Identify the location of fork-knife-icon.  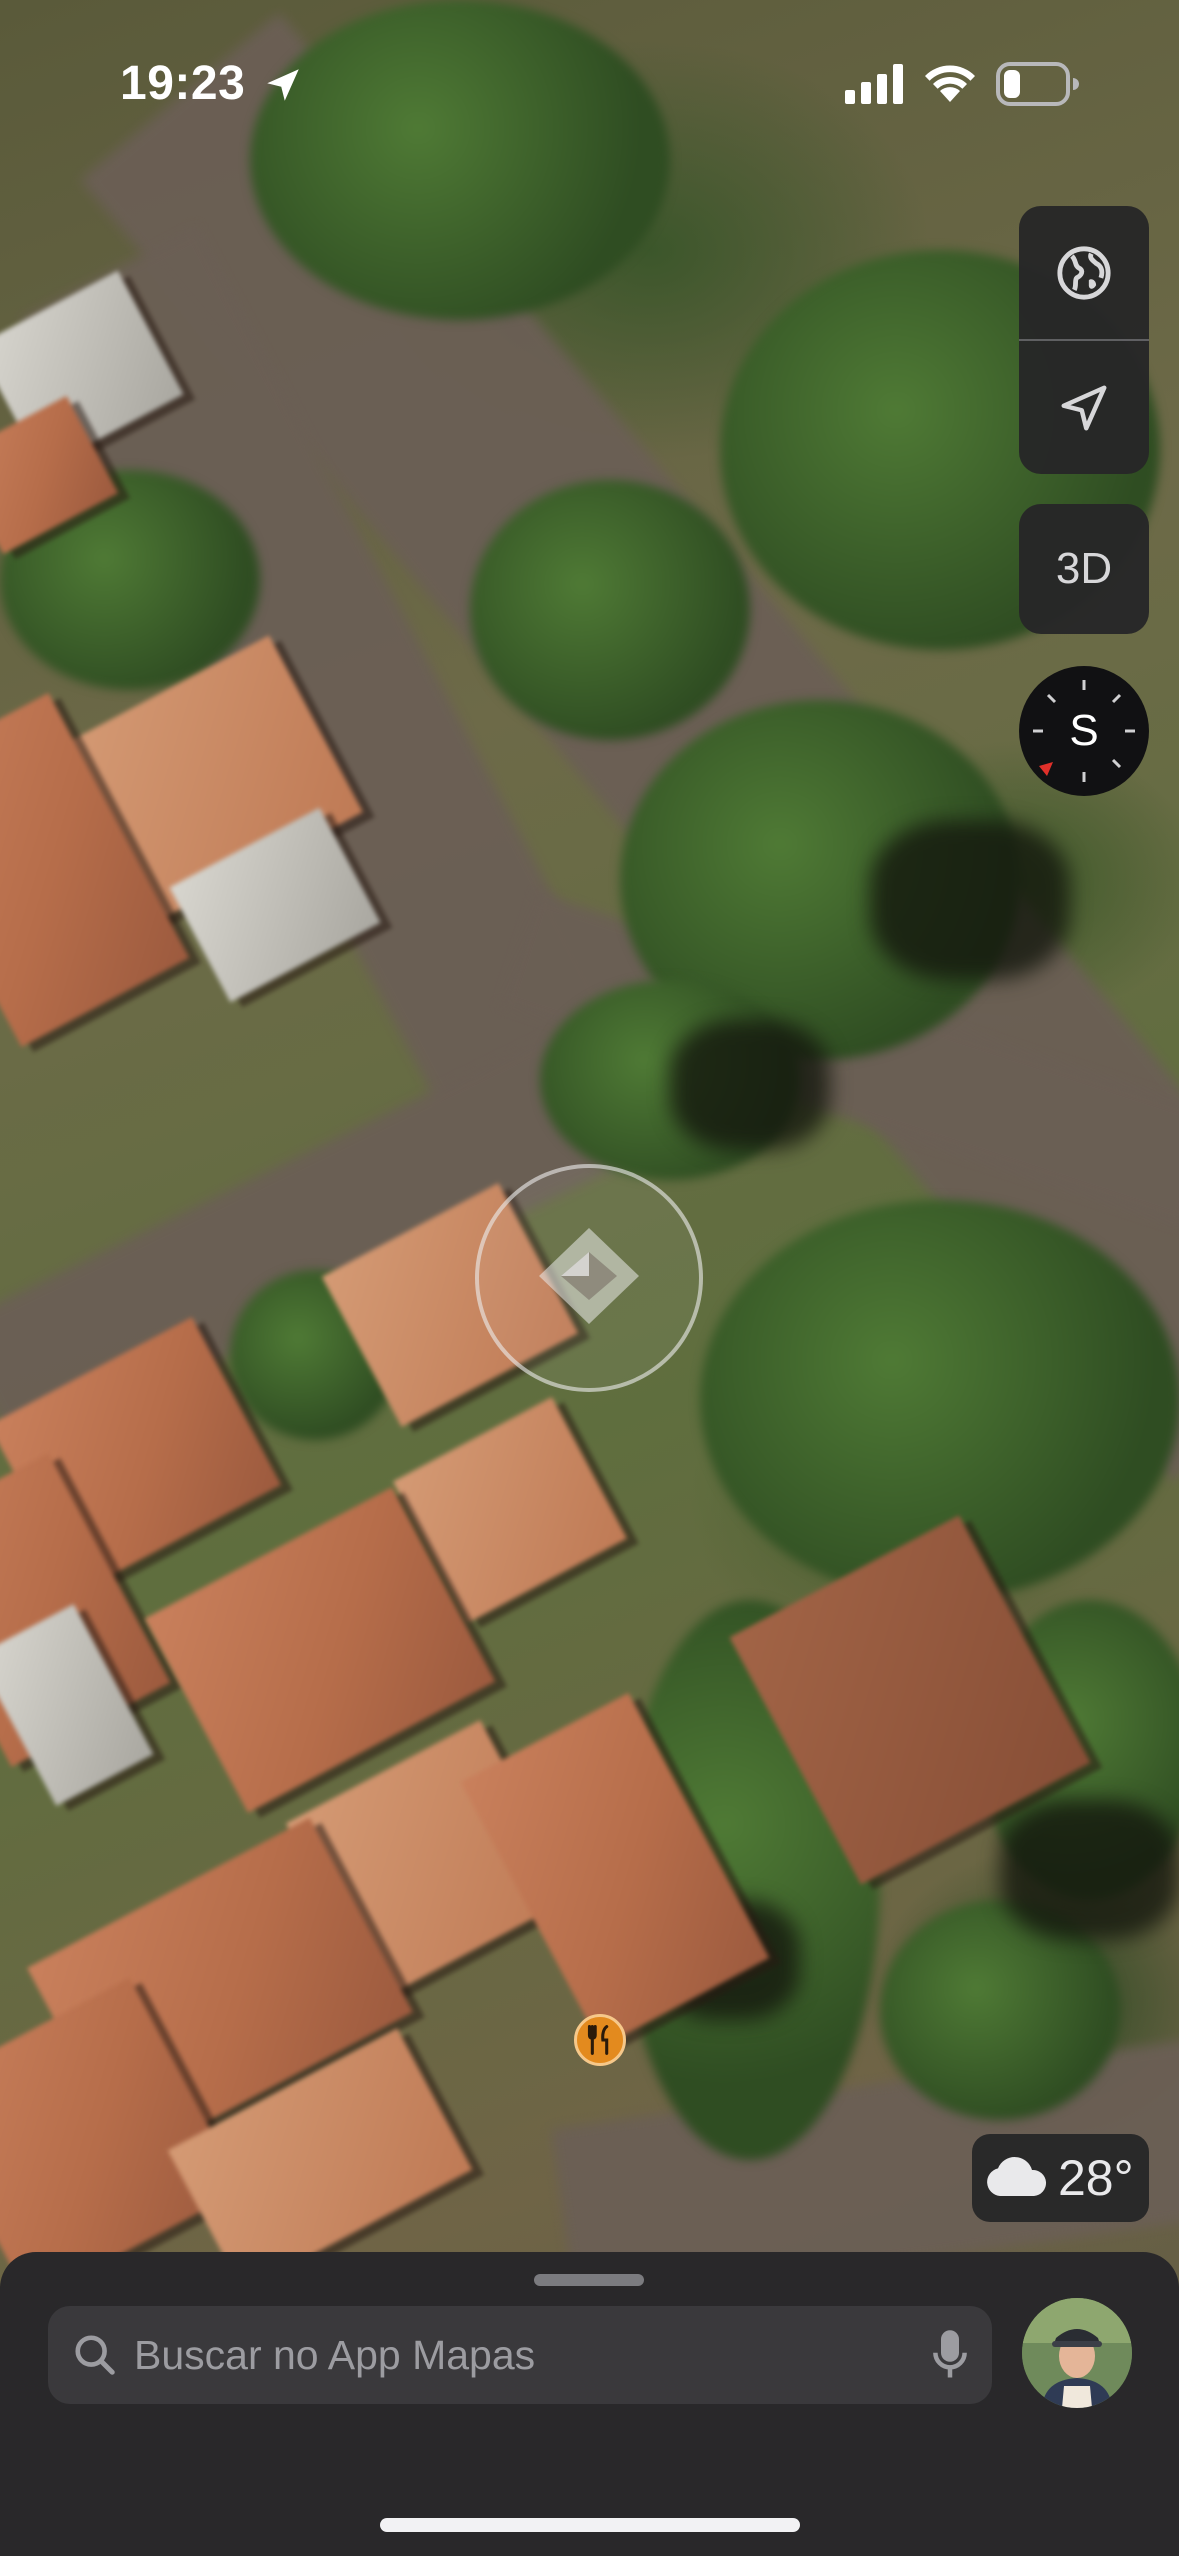
(598, 2040).